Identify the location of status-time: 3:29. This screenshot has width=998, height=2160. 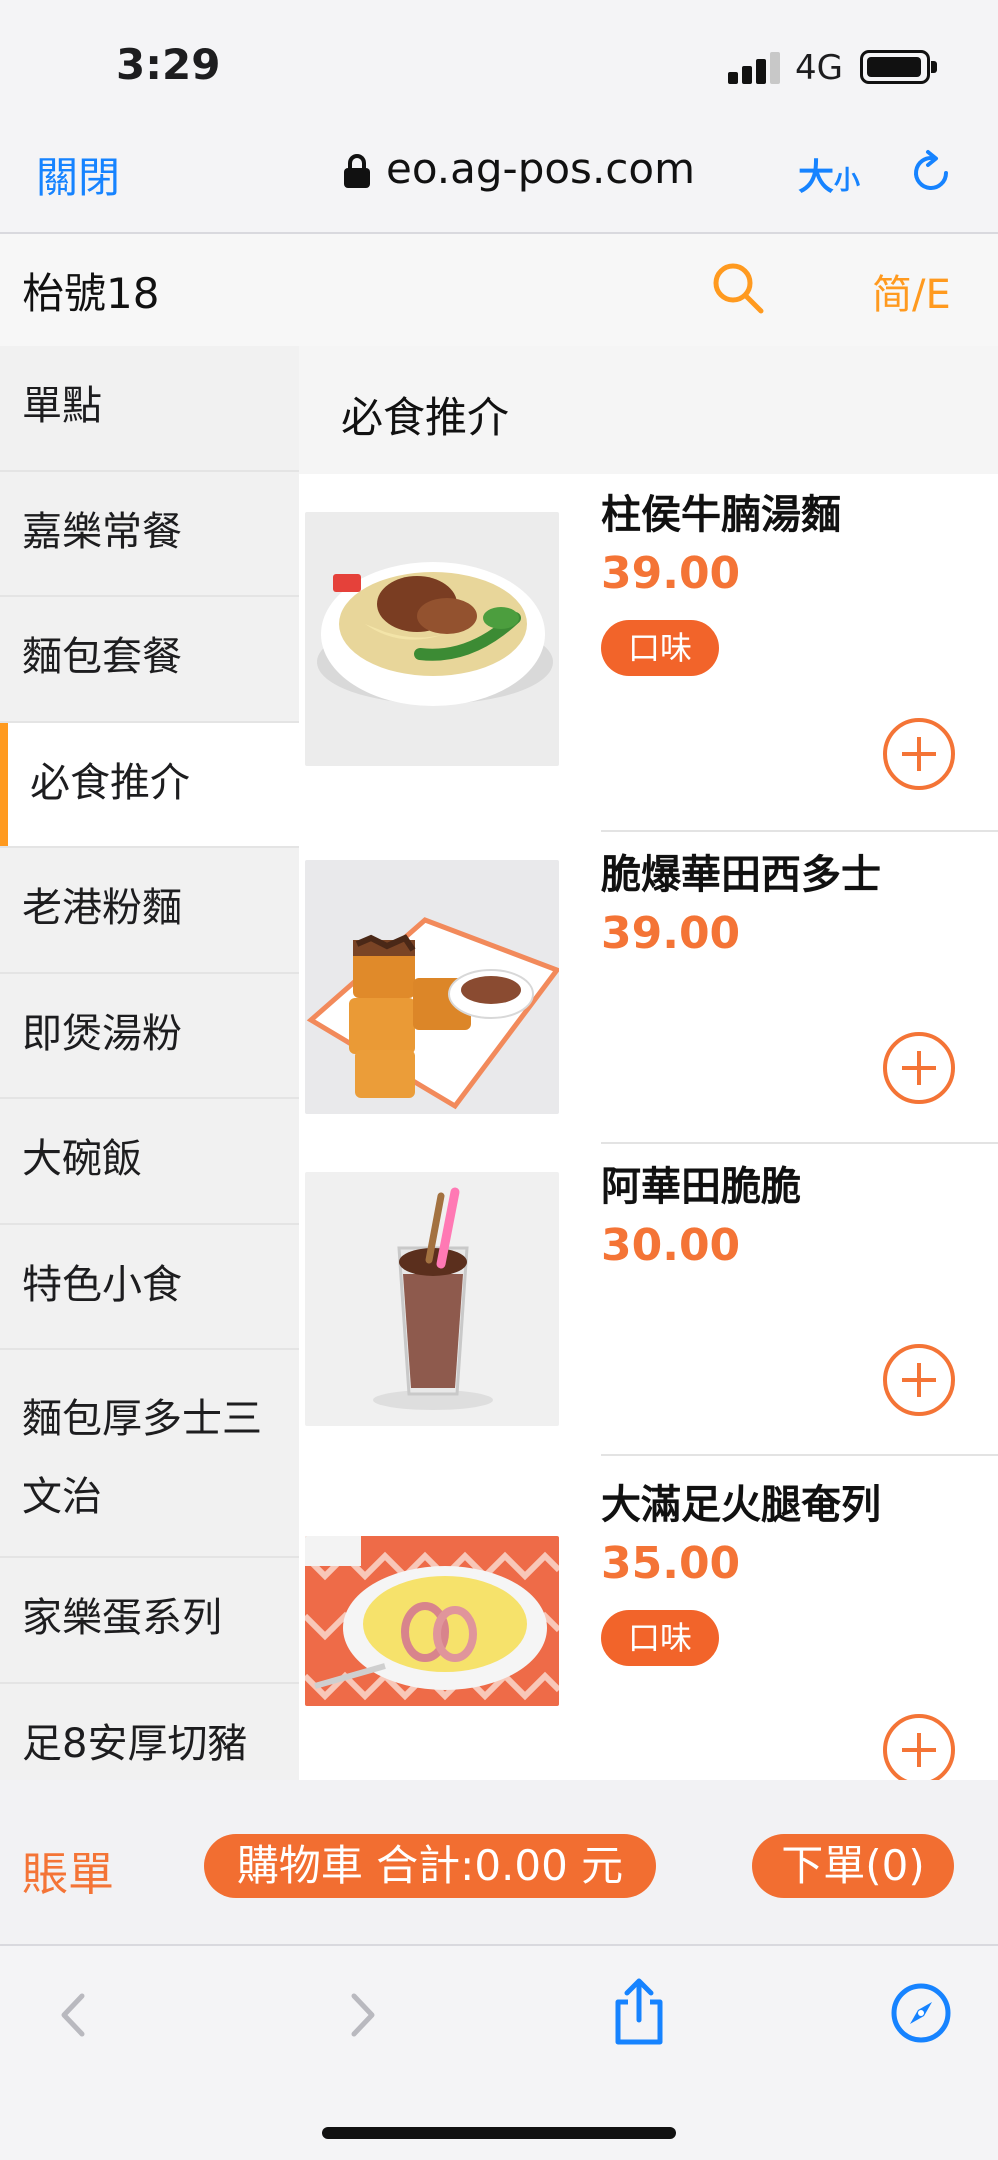
(168, 64).